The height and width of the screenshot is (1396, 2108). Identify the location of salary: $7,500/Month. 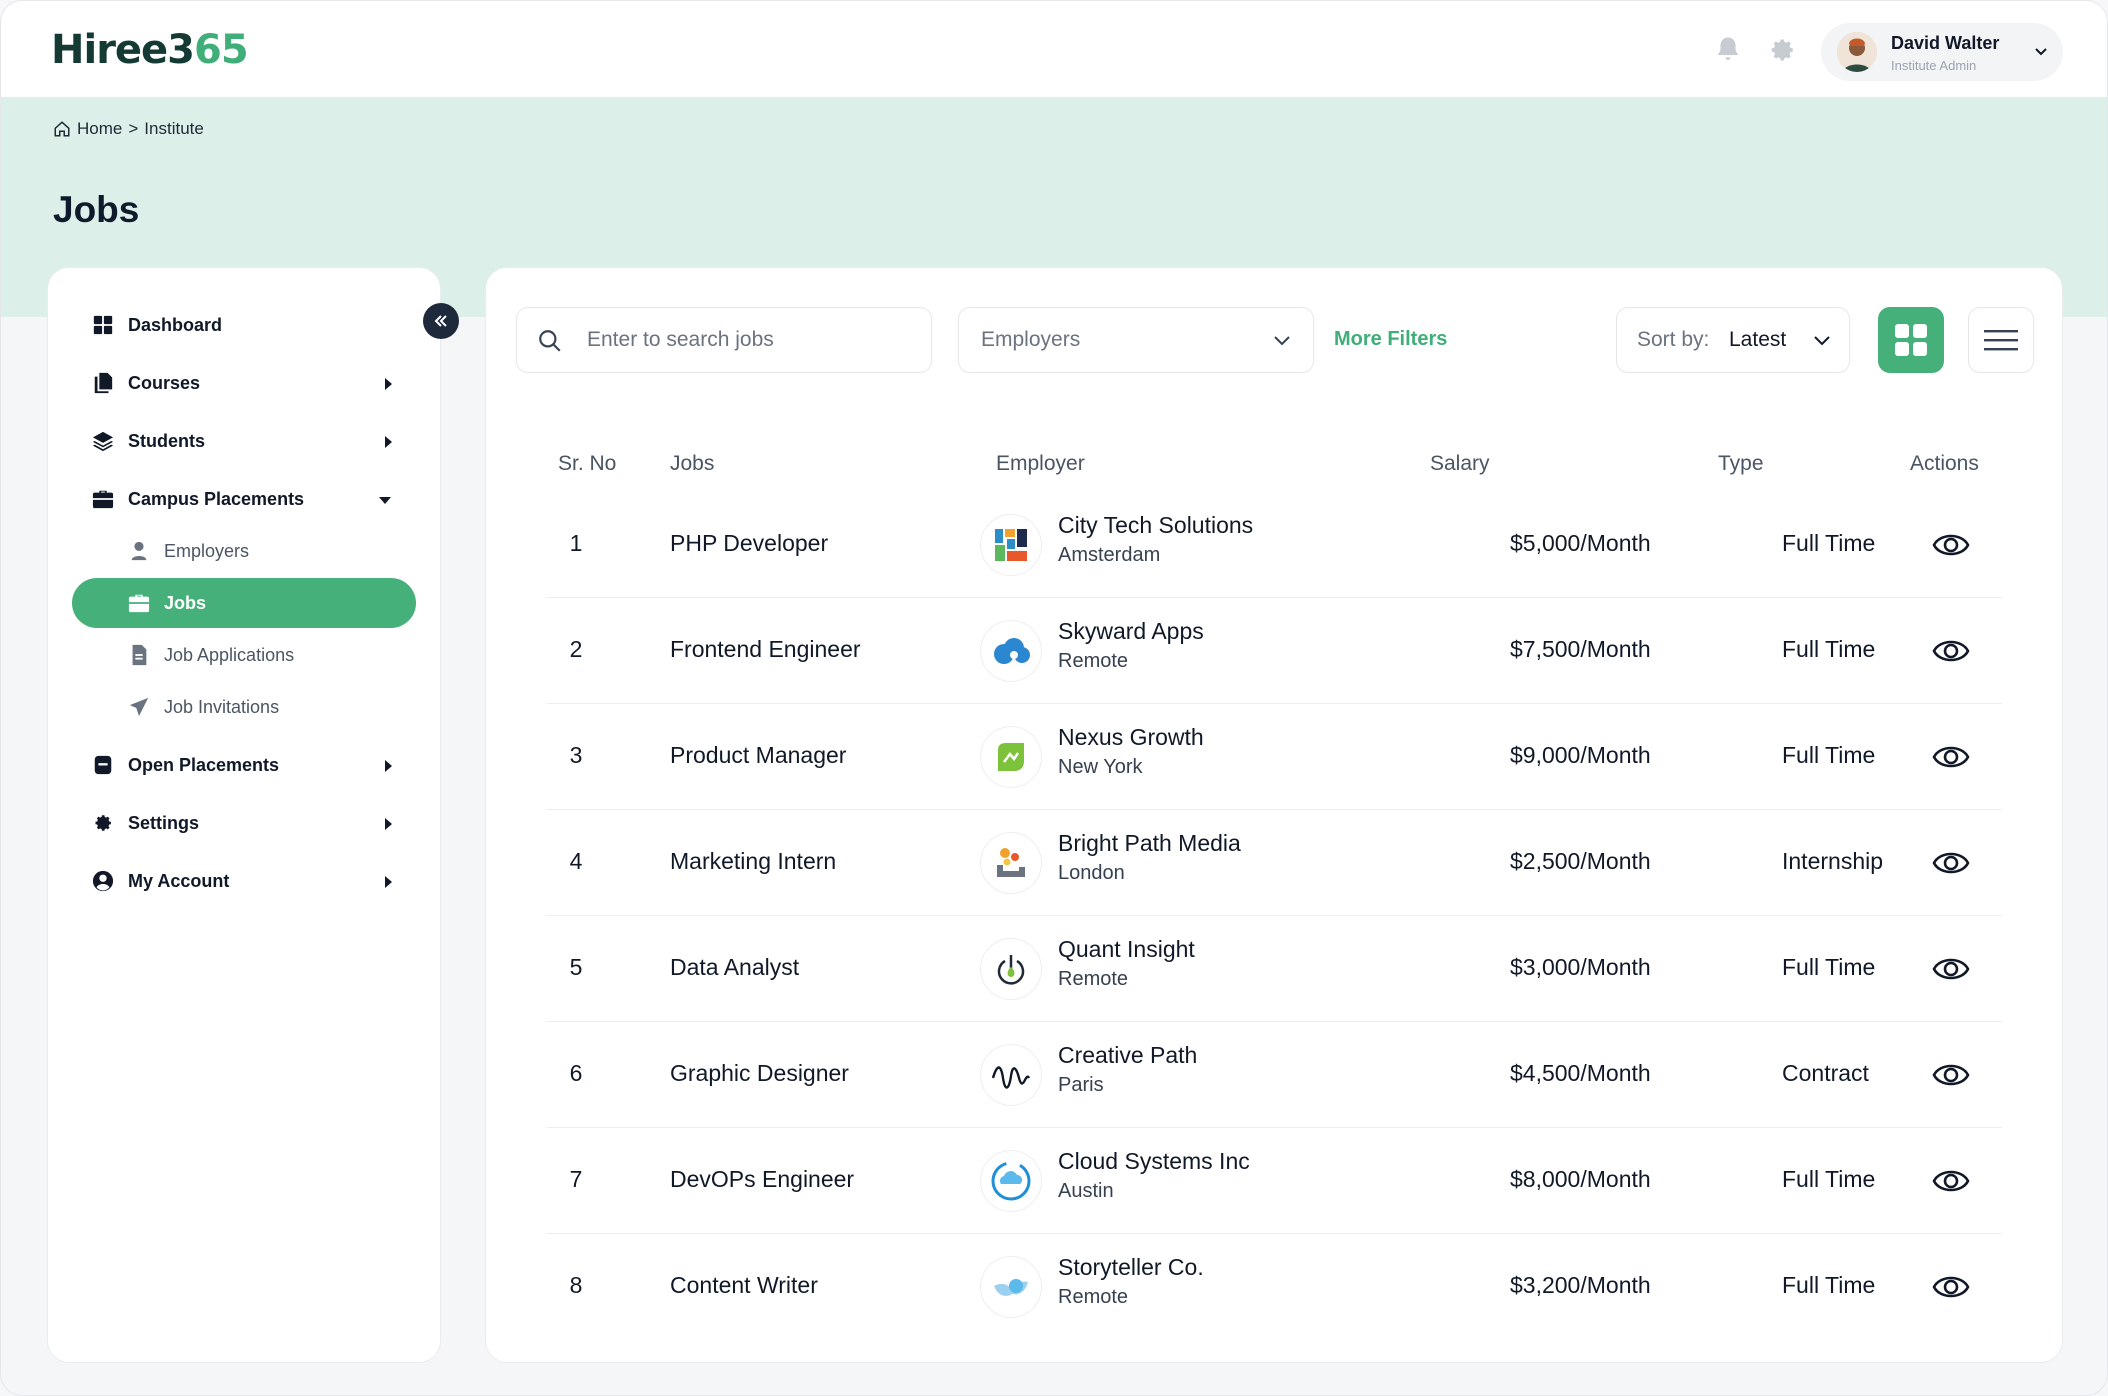
(1580, 649).